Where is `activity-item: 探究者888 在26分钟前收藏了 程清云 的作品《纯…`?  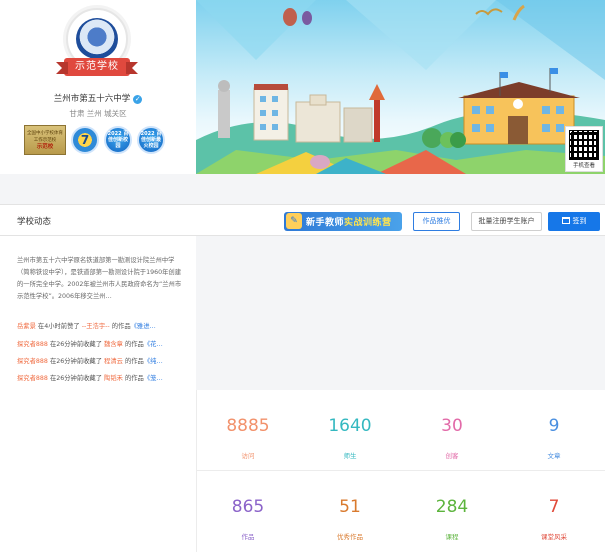 activity-item: 探究者888 在26分钟前收藏了 程清云 的作品《纯… is located at coordinates (90, 361).